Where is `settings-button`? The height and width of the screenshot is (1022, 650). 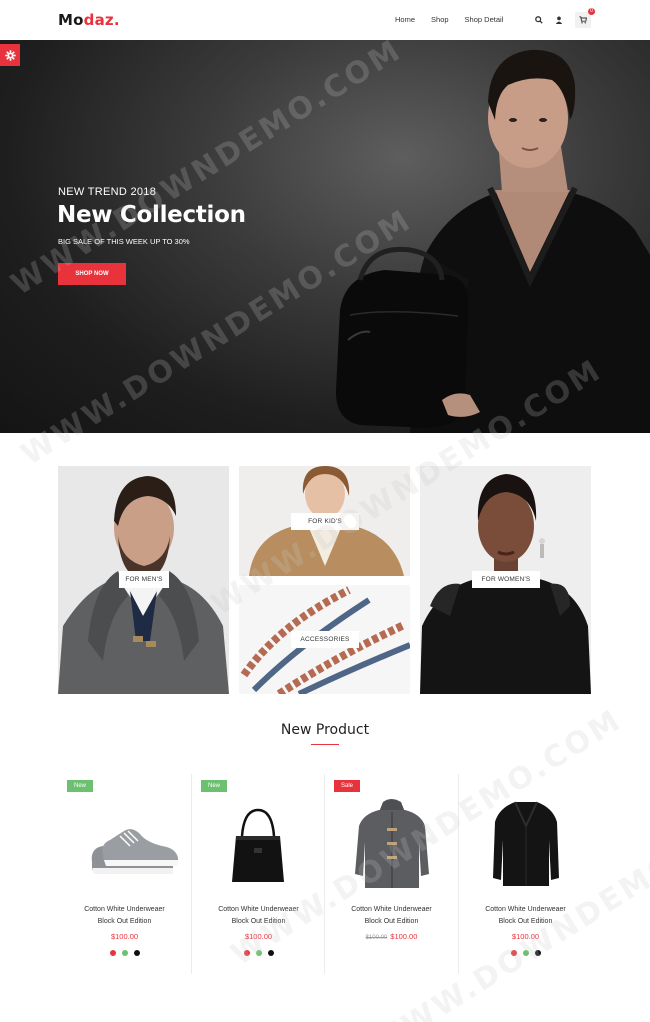 settings-button is located at coordinates (10, 55).